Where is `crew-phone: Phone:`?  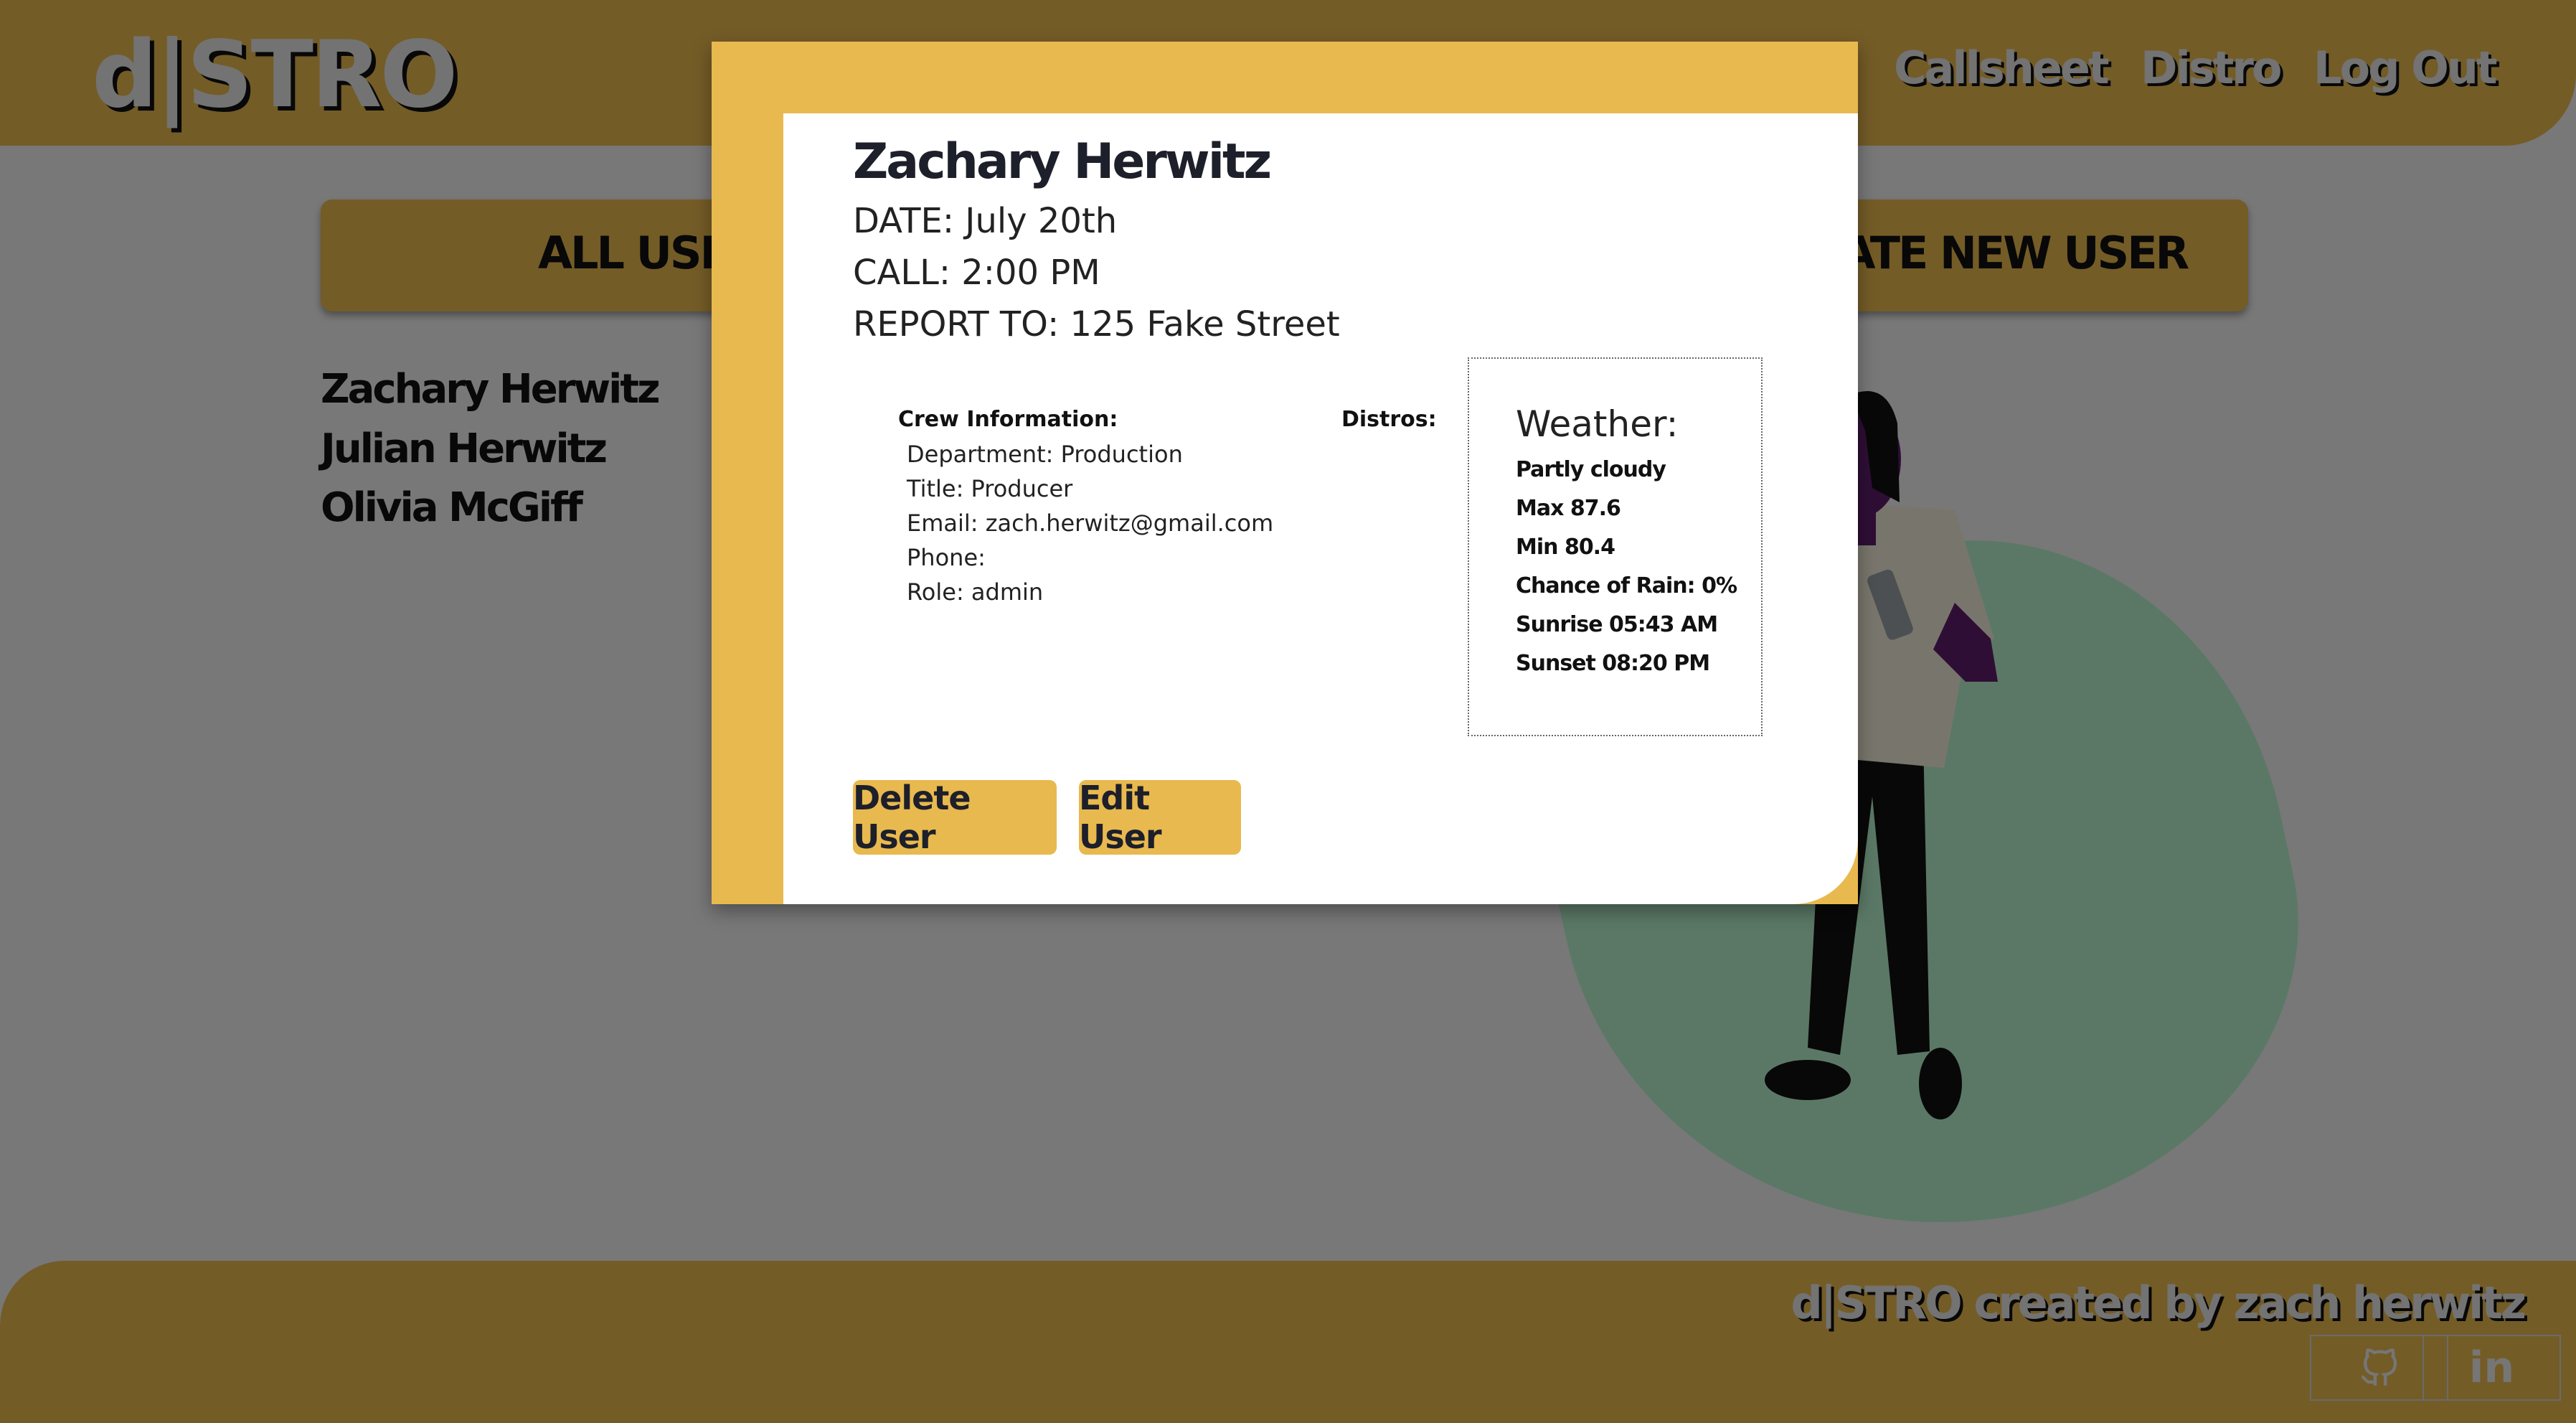
crew-phone: Phone: is located at coordinates (946, 557).